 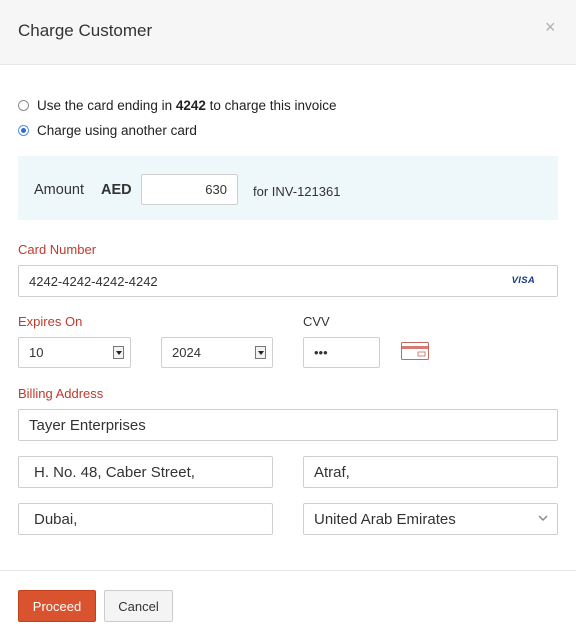 What do you see at coordinates (341, 352) in the screenshot?
I see `cvv-input: •••` at bounding box center [341, 352].